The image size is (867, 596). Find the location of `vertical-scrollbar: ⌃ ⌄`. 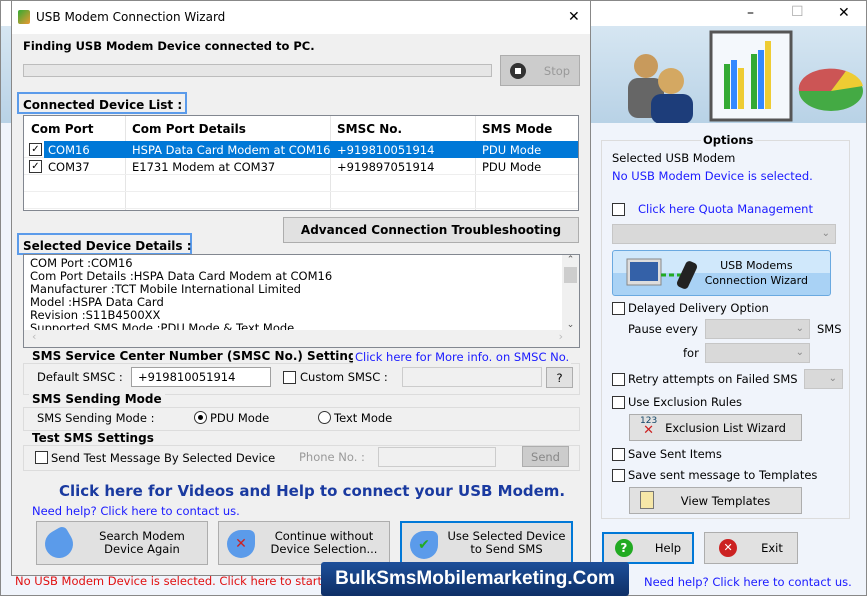

vertical-scrollbar: ⌃ ⌄ is located at coordinates (570, 292).